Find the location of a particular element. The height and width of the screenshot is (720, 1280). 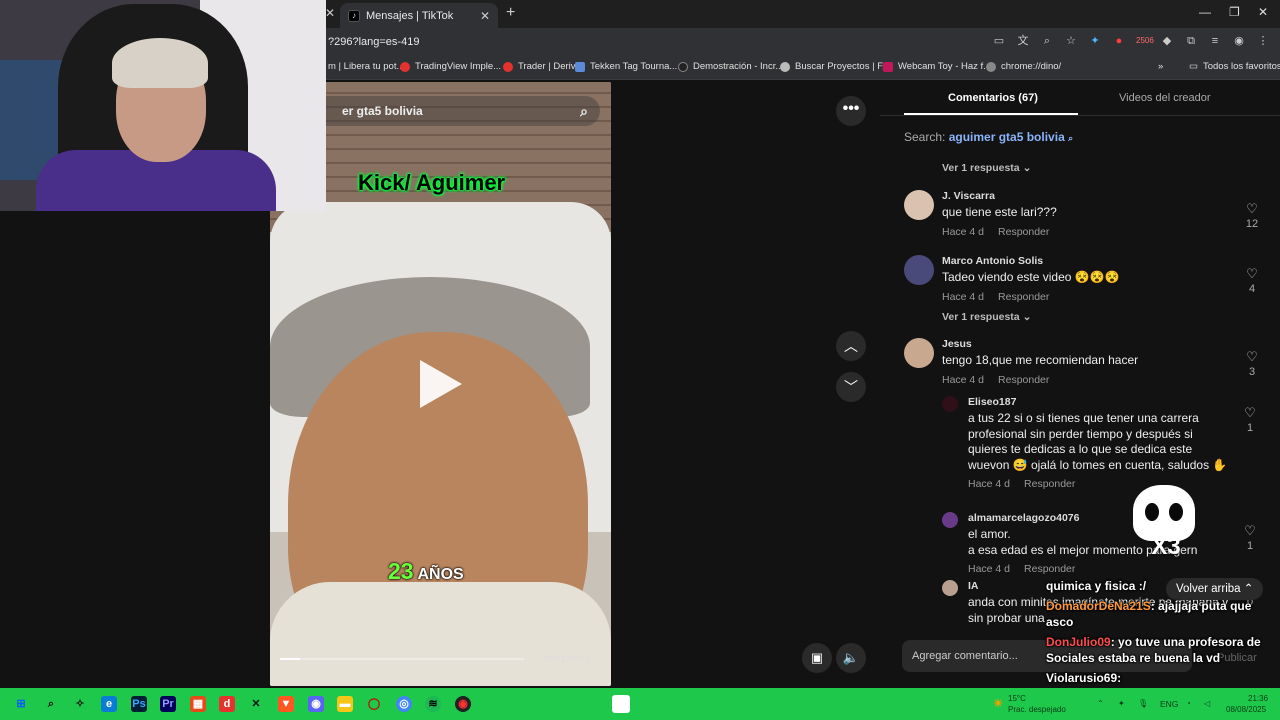

brave-icon: ▼ is located at coordinates (286, 704).